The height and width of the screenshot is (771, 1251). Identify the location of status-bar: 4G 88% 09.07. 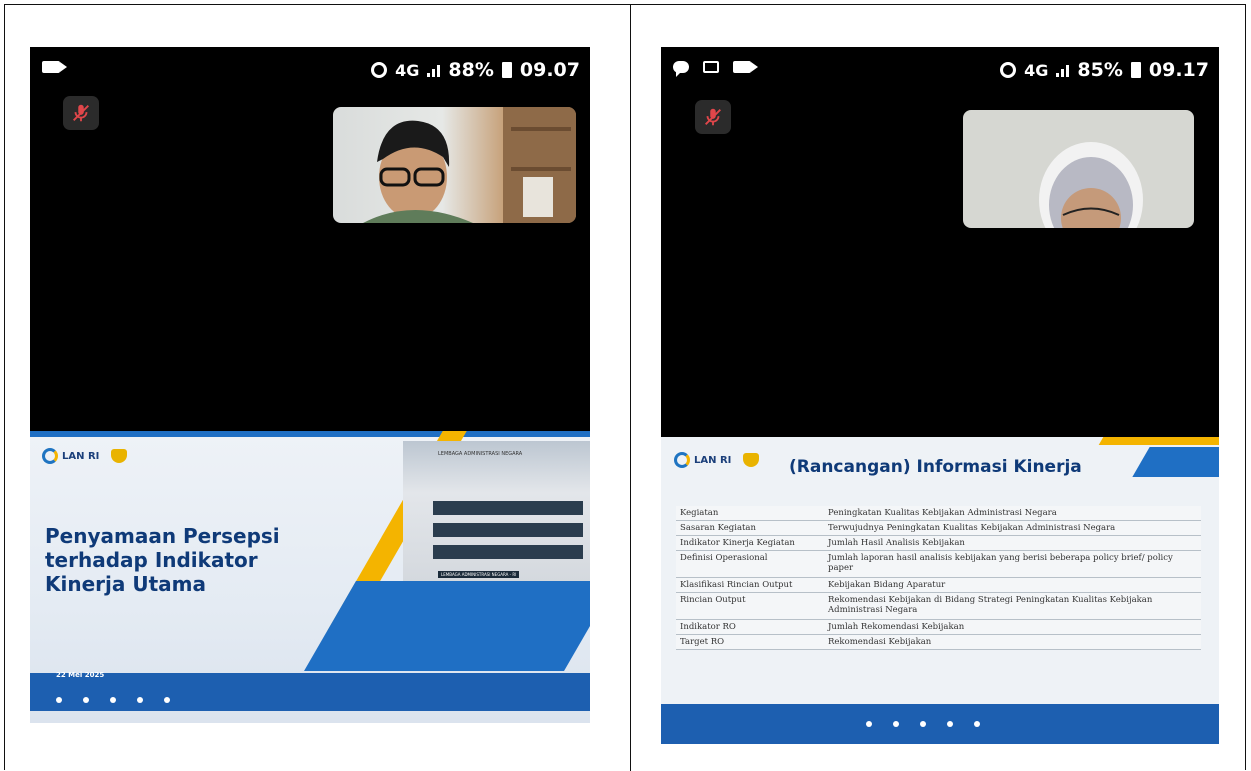
(310, 72).